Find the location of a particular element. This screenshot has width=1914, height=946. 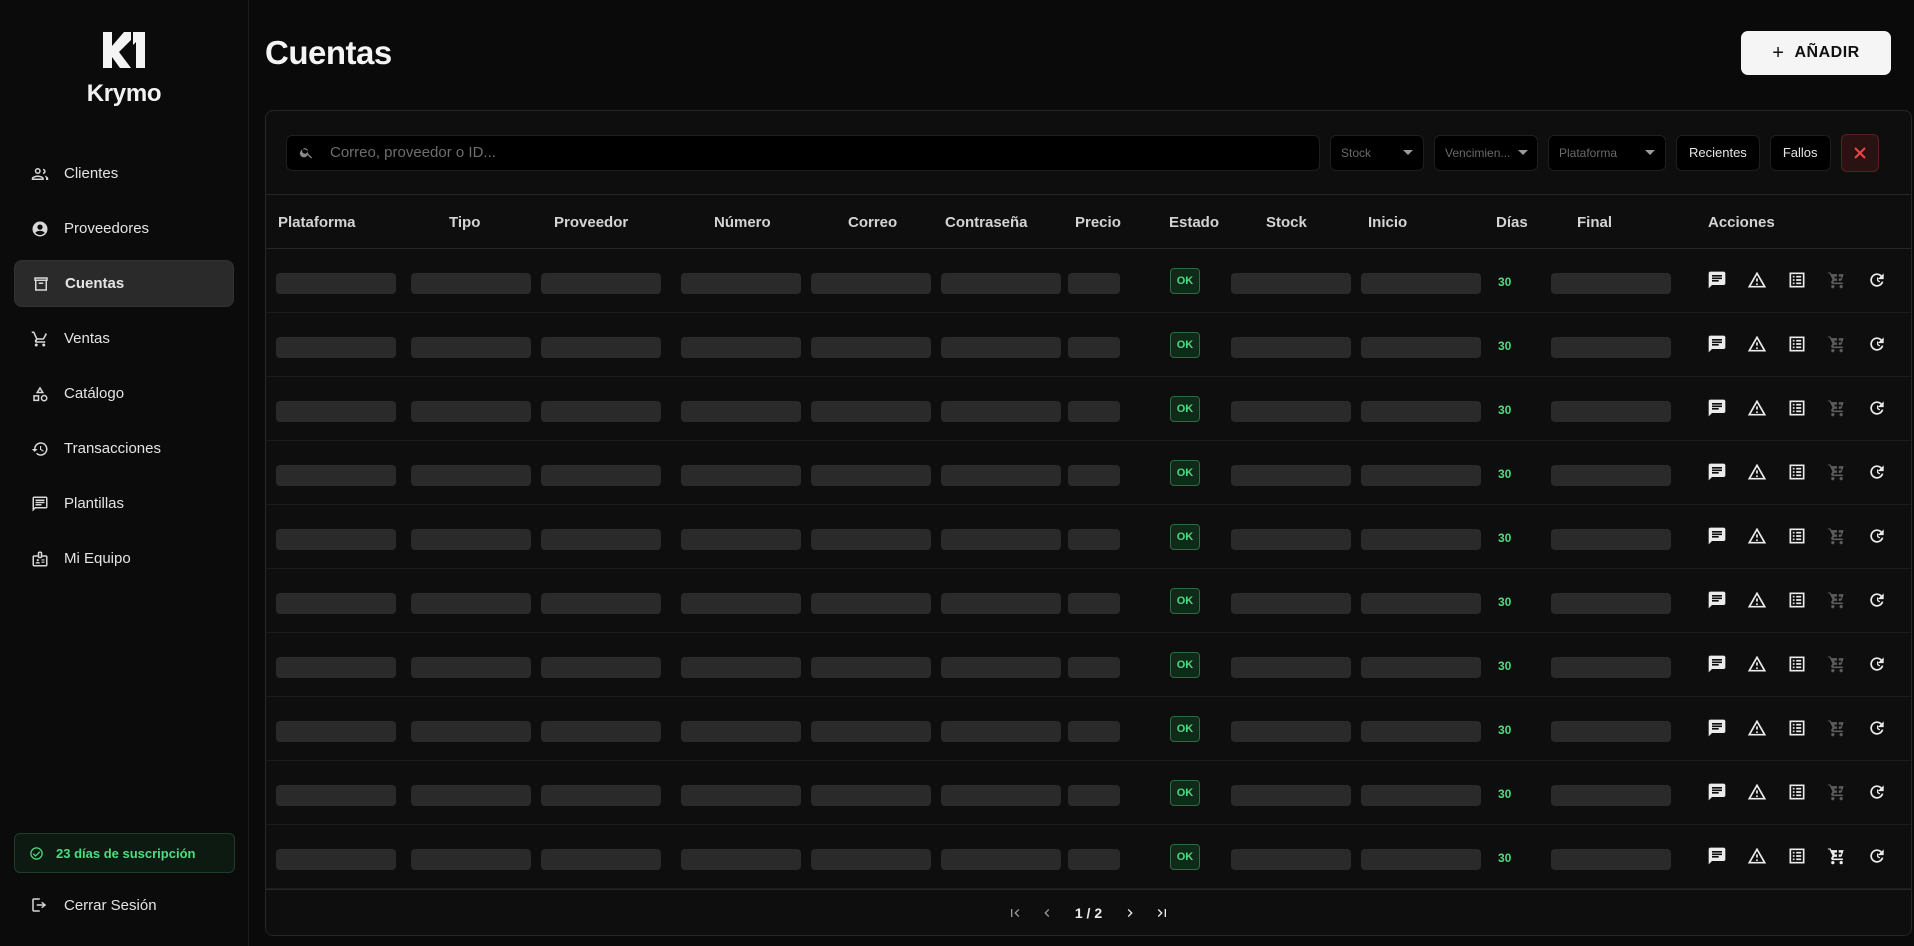

column-header-estado: Estado is located at coordinates (1194, 222).